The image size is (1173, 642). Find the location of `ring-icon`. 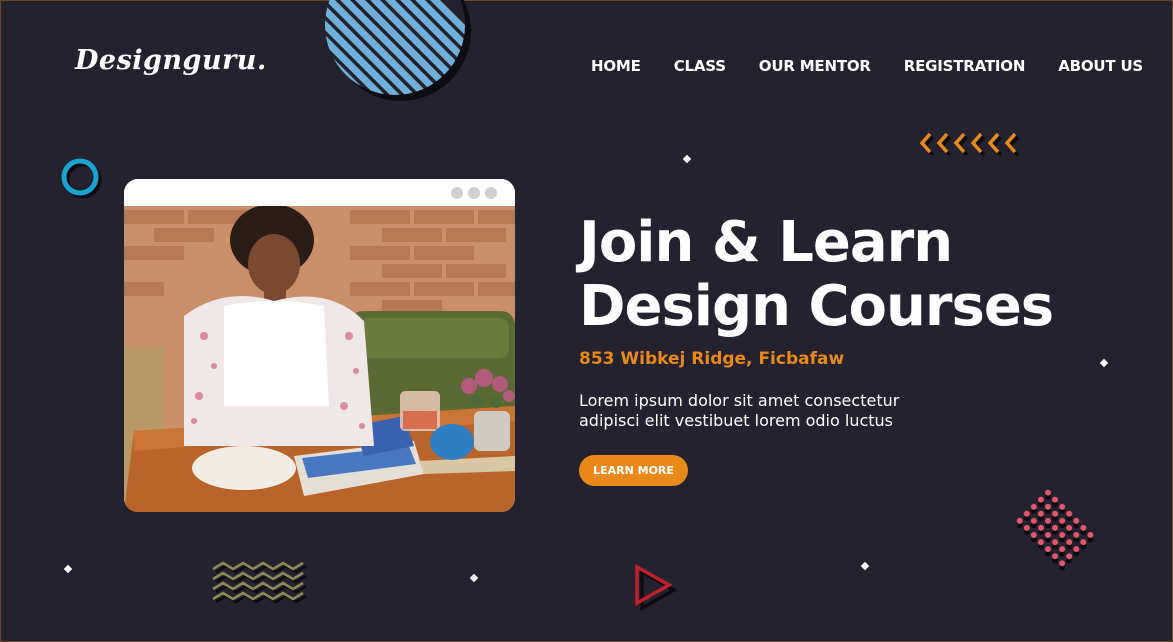

ring-icon is located at coordinates (81, 178).